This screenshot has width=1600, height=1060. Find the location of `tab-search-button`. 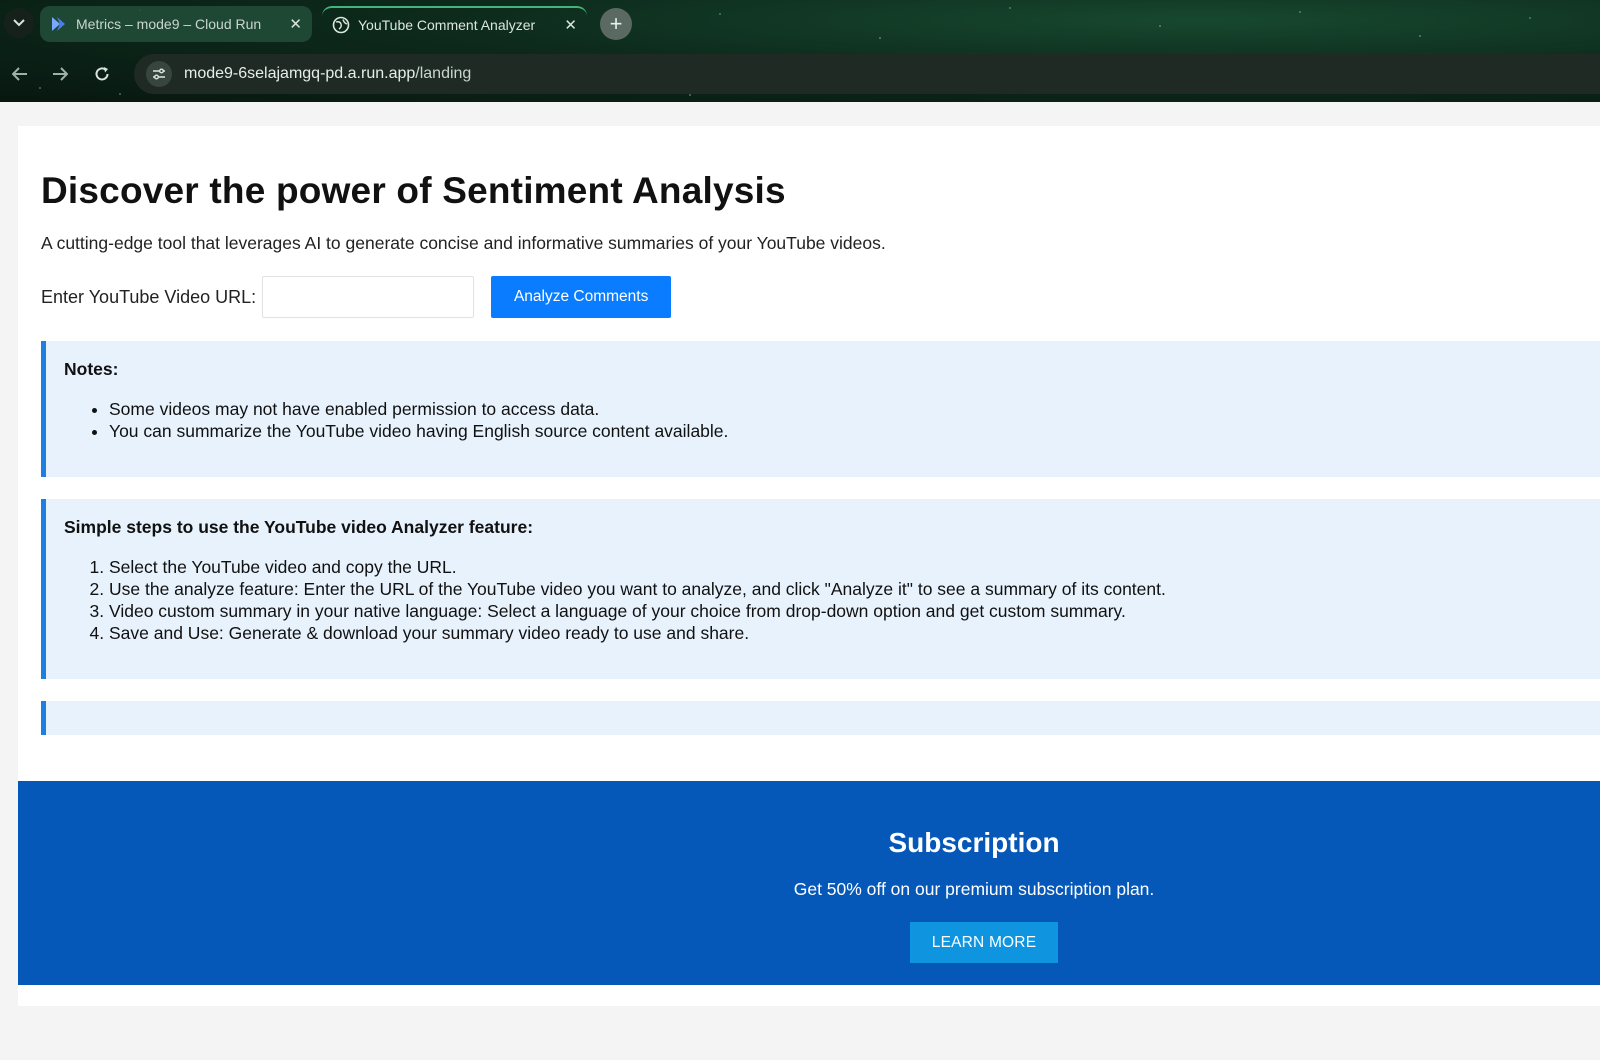

tab-search-button is located at coordinates (19, 23).